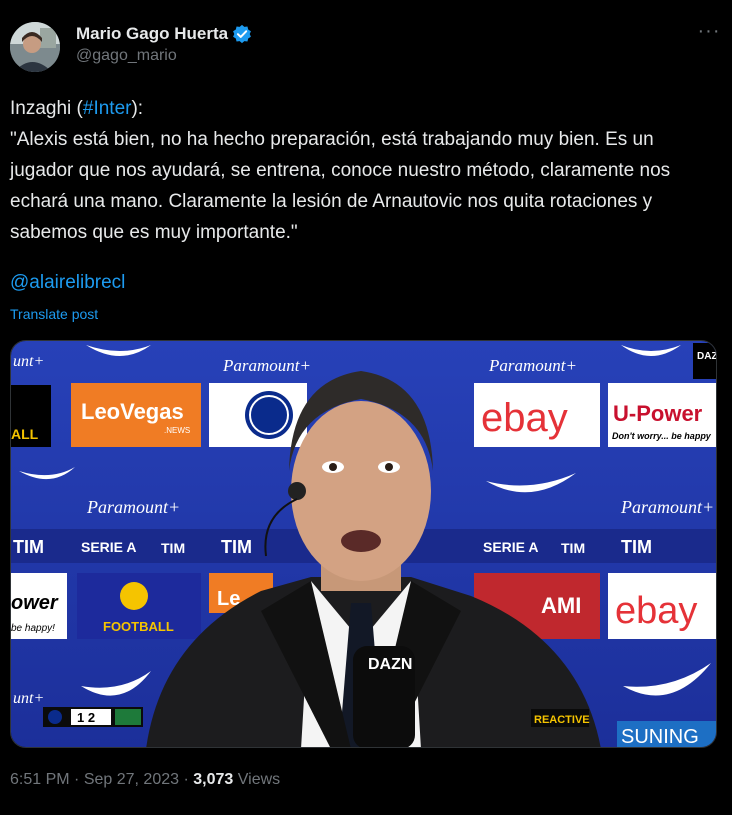 Image resolution: width=732 pixels, height=815 pixels. What do you see at coordinates (660, 737) in the screenshot?
I see `backdrop-suning: SUNING` at bounding box center [660, 737].